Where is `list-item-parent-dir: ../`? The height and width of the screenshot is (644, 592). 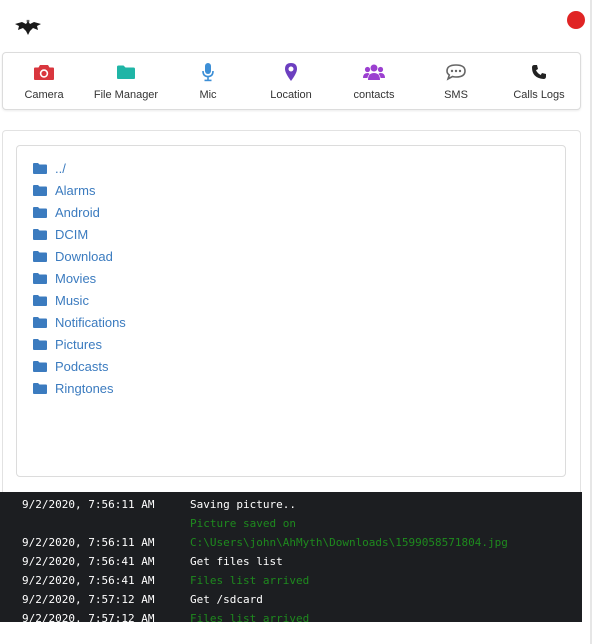
list-item-parent-dir: ../ is located at coordinates (49, 168).